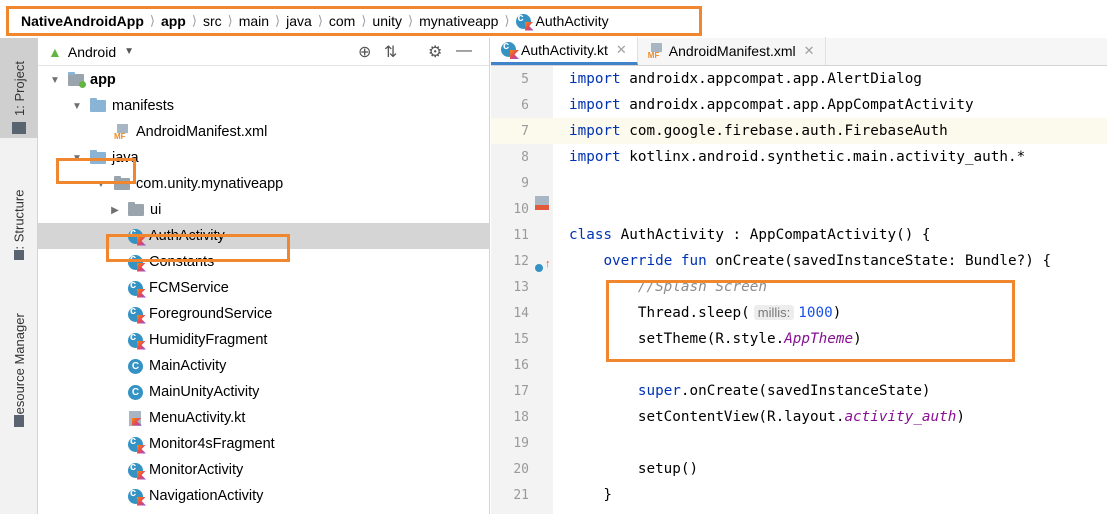 The width and height of the screenshot is (1107, 514). Describe the element at coordinates (732, 51) in the screenshot. I see `editor-tab: AndroidManifest.xml ✕` at that location.